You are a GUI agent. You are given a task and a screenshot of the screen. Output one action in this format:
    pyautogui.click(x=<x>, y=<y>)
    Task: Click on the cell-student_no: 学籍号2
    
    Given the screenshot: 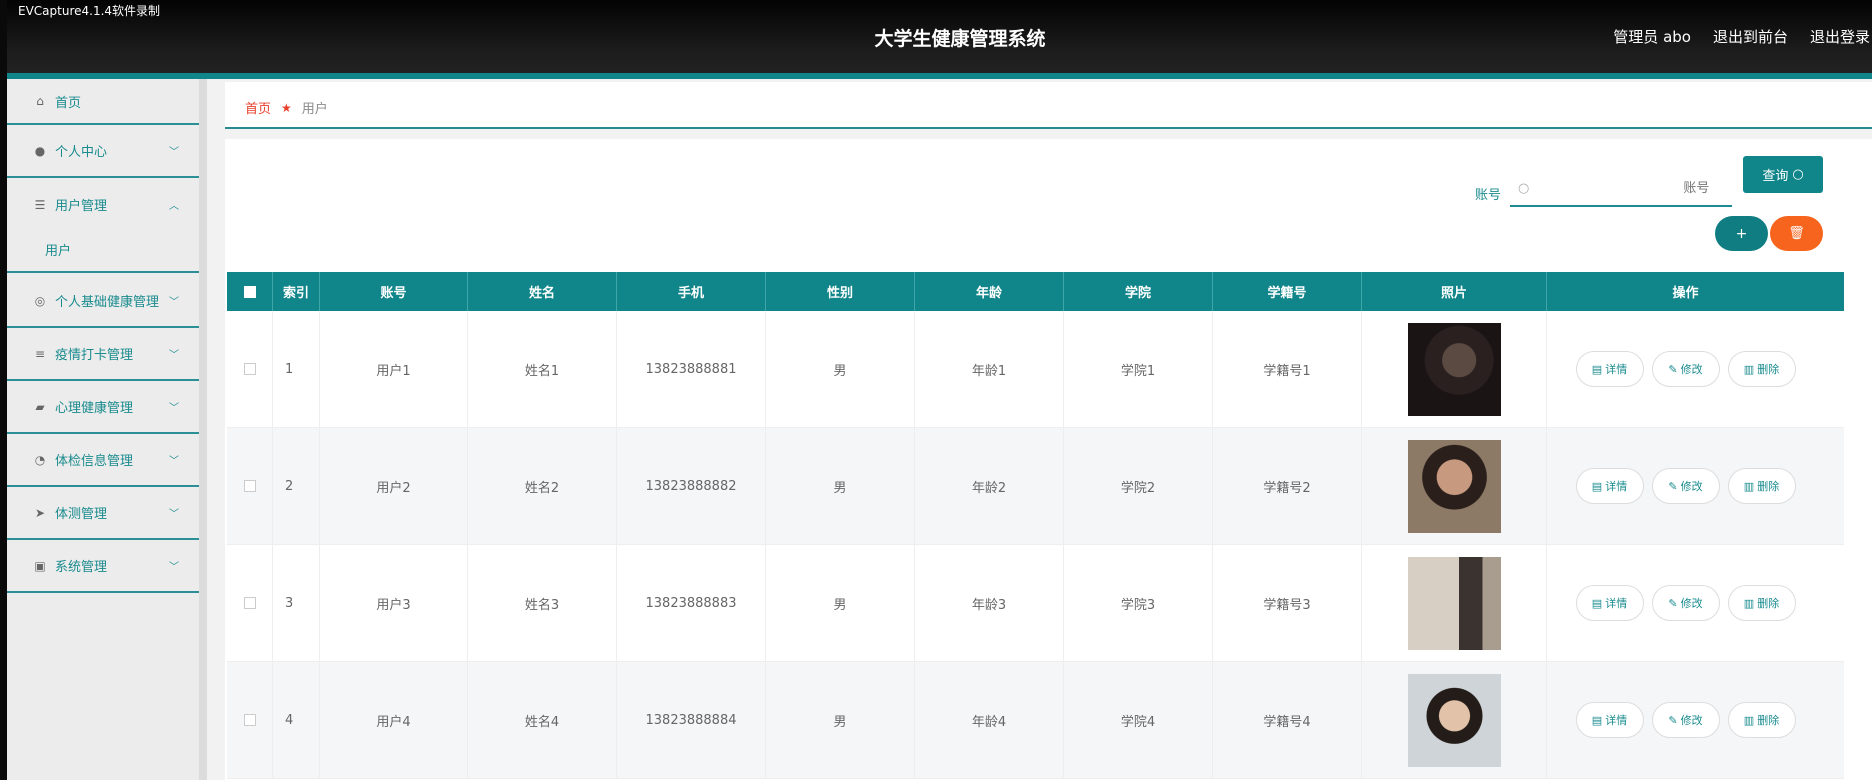 What is the action you would take?
    pyautogui.click(x=1287, y=486)
    